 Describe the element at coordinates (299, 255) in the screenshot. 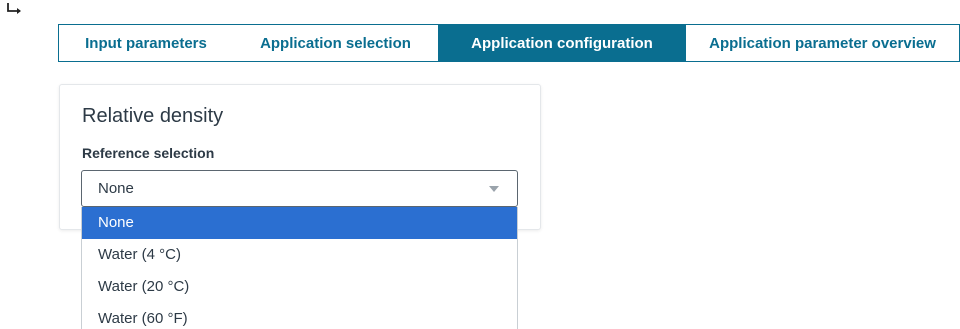

I see `option-water-4c: Water (4 °C)` at that location.